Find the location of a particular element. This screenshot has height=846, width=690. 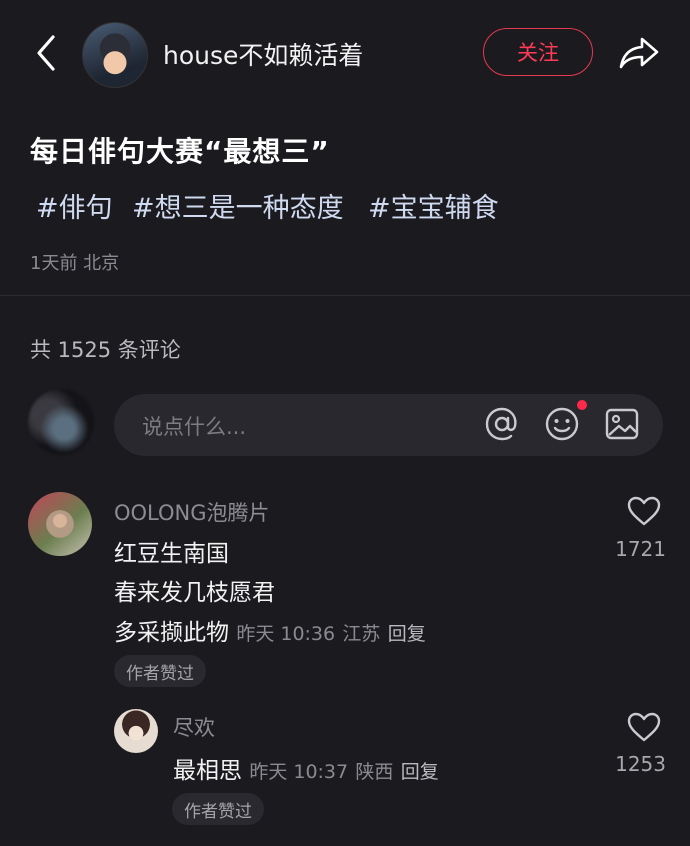

comment-text-line: 多采撷此物 昨天 10:36 江苏 回复 is located at coordinates (270, 630).